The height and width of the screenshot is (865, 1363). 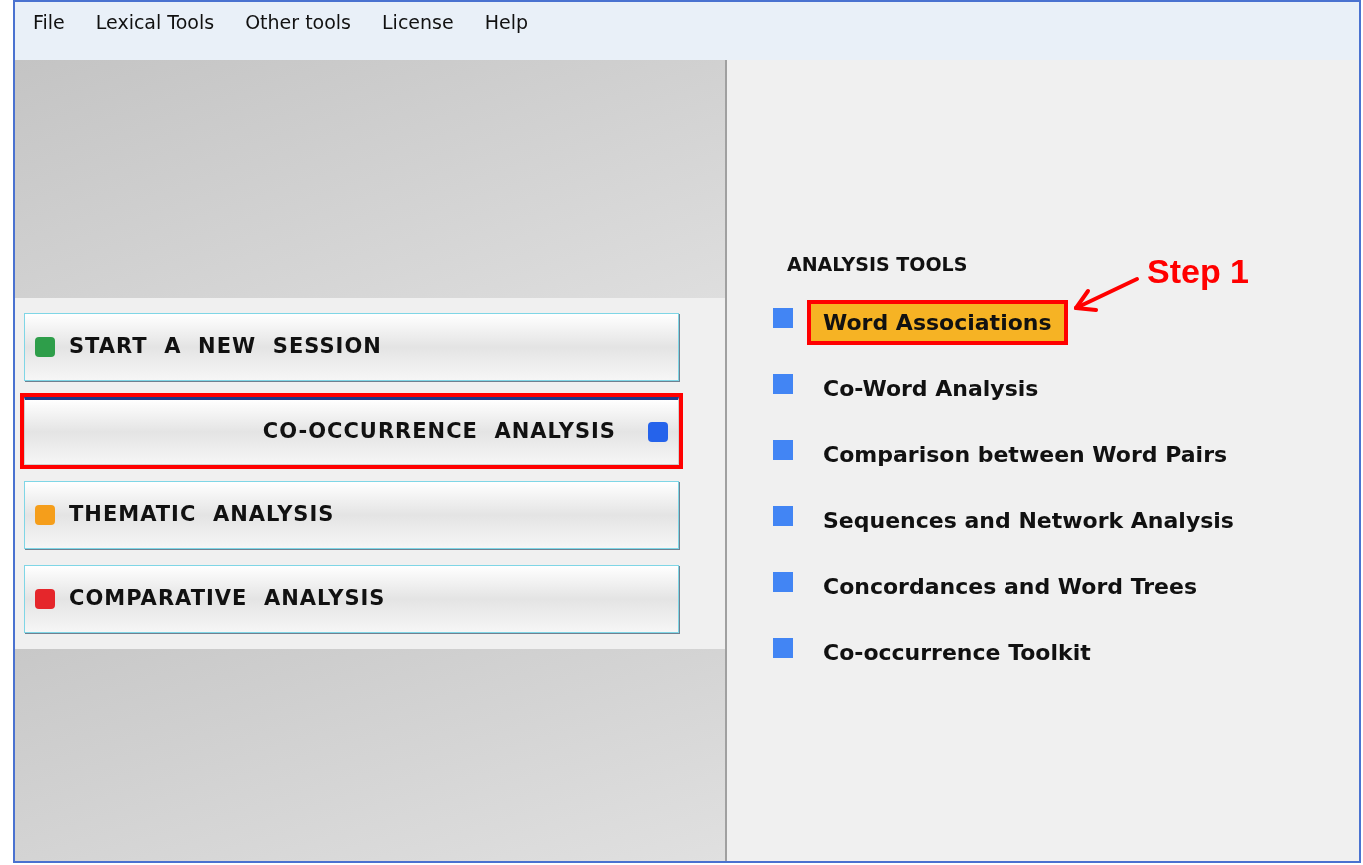 What do you see at coordinates (506, 22) in the screenshot?
I see `menu-item: Help` at bounding box center [506, 22].